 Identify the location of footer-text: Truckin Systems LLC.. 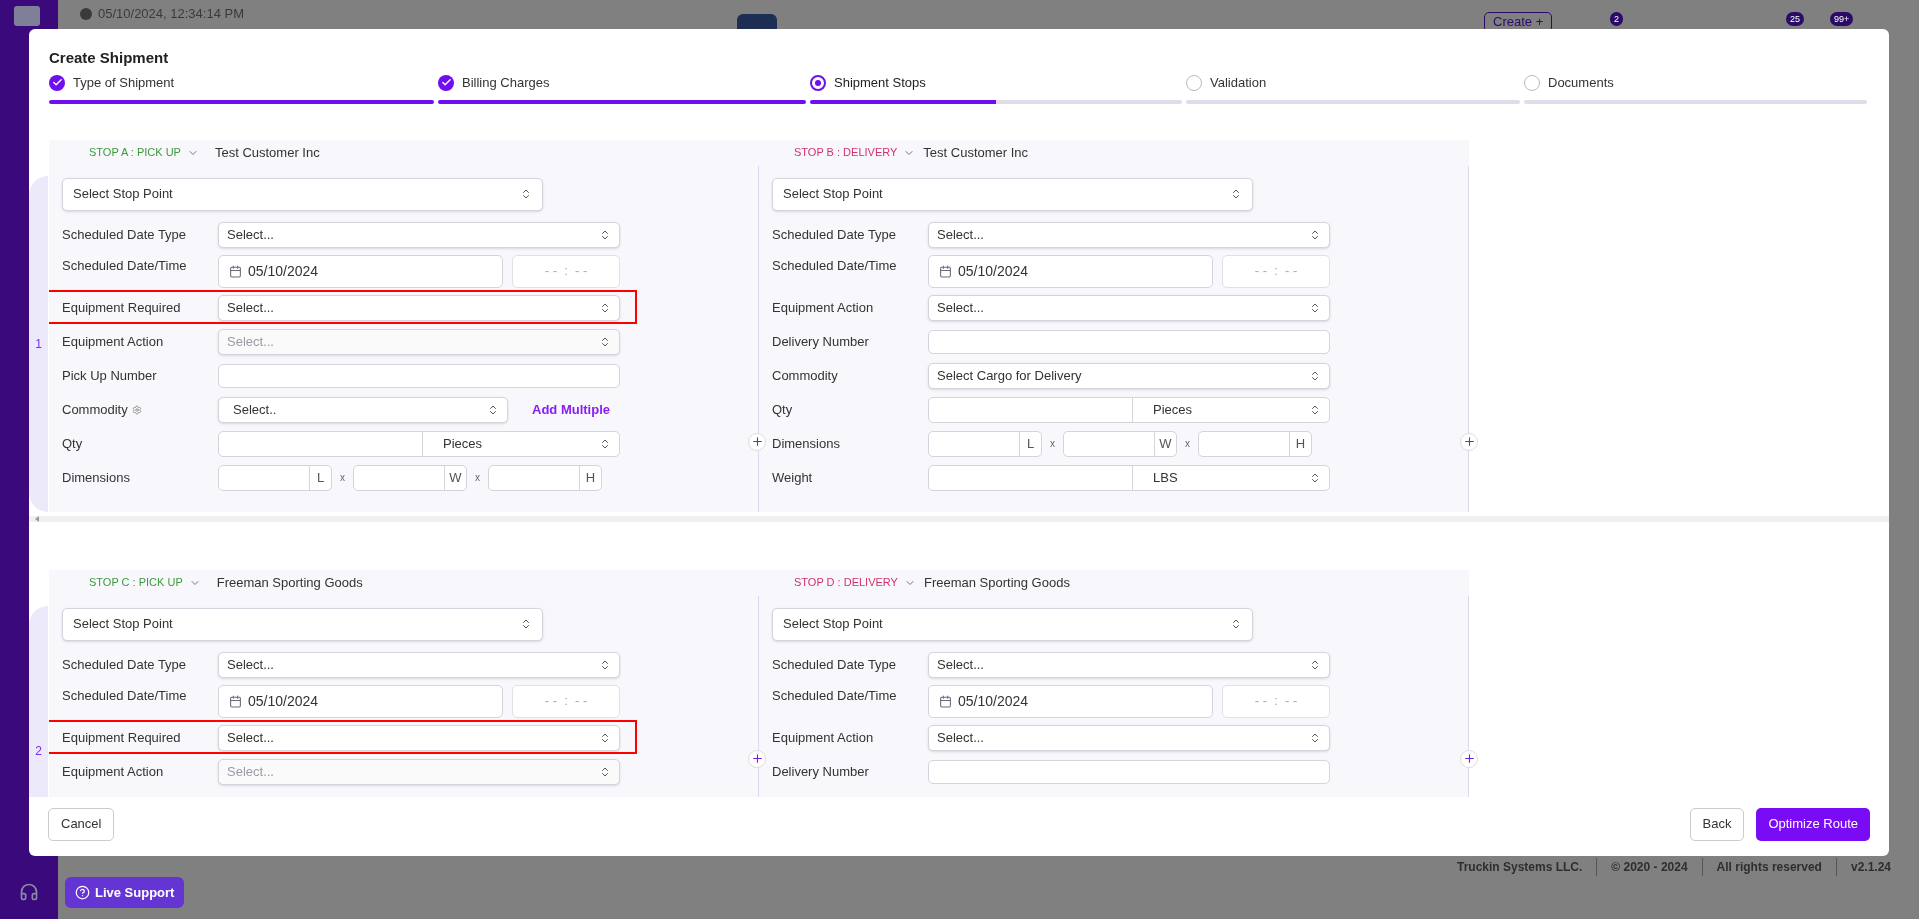
(1519, 867).